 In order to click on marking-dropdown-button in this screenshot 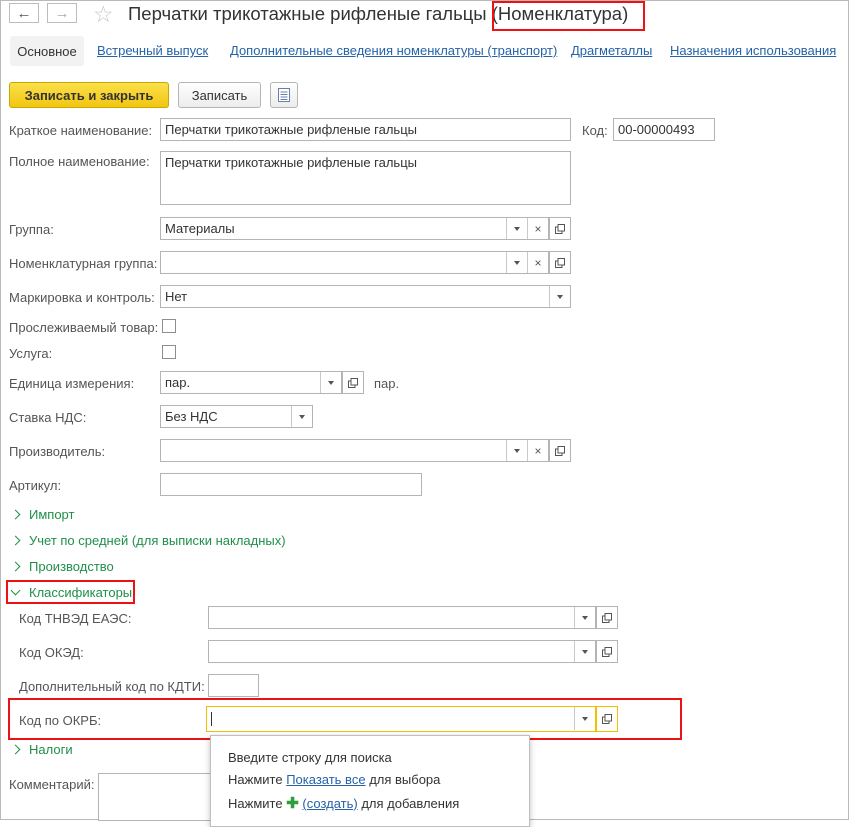, I will do `click(559, 296)`.